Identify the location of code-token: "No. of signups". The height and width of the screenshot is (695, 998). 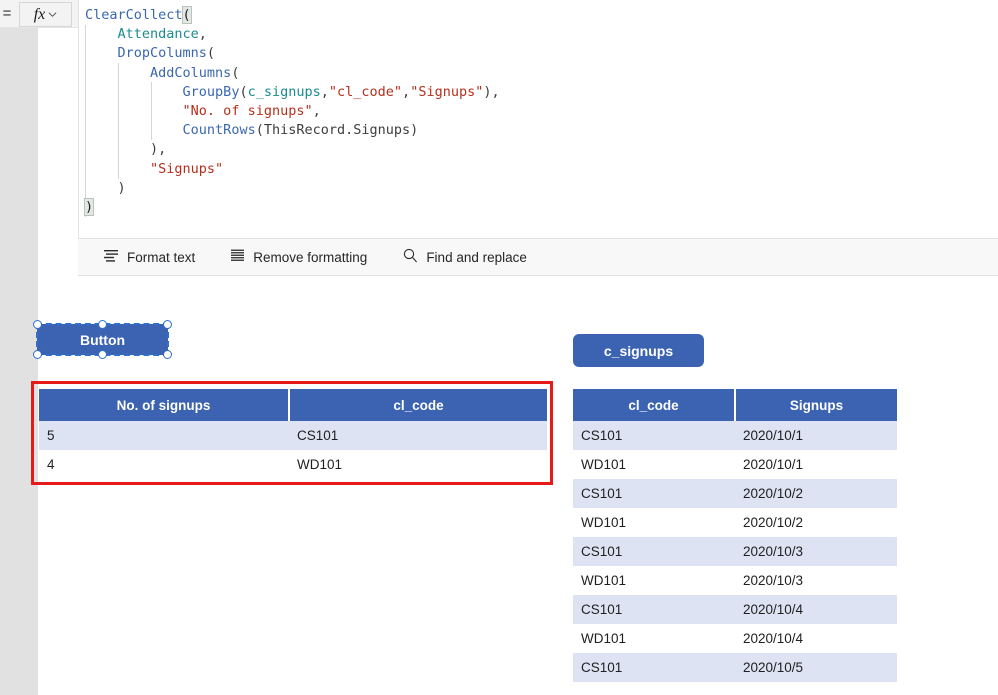
(247, 110).